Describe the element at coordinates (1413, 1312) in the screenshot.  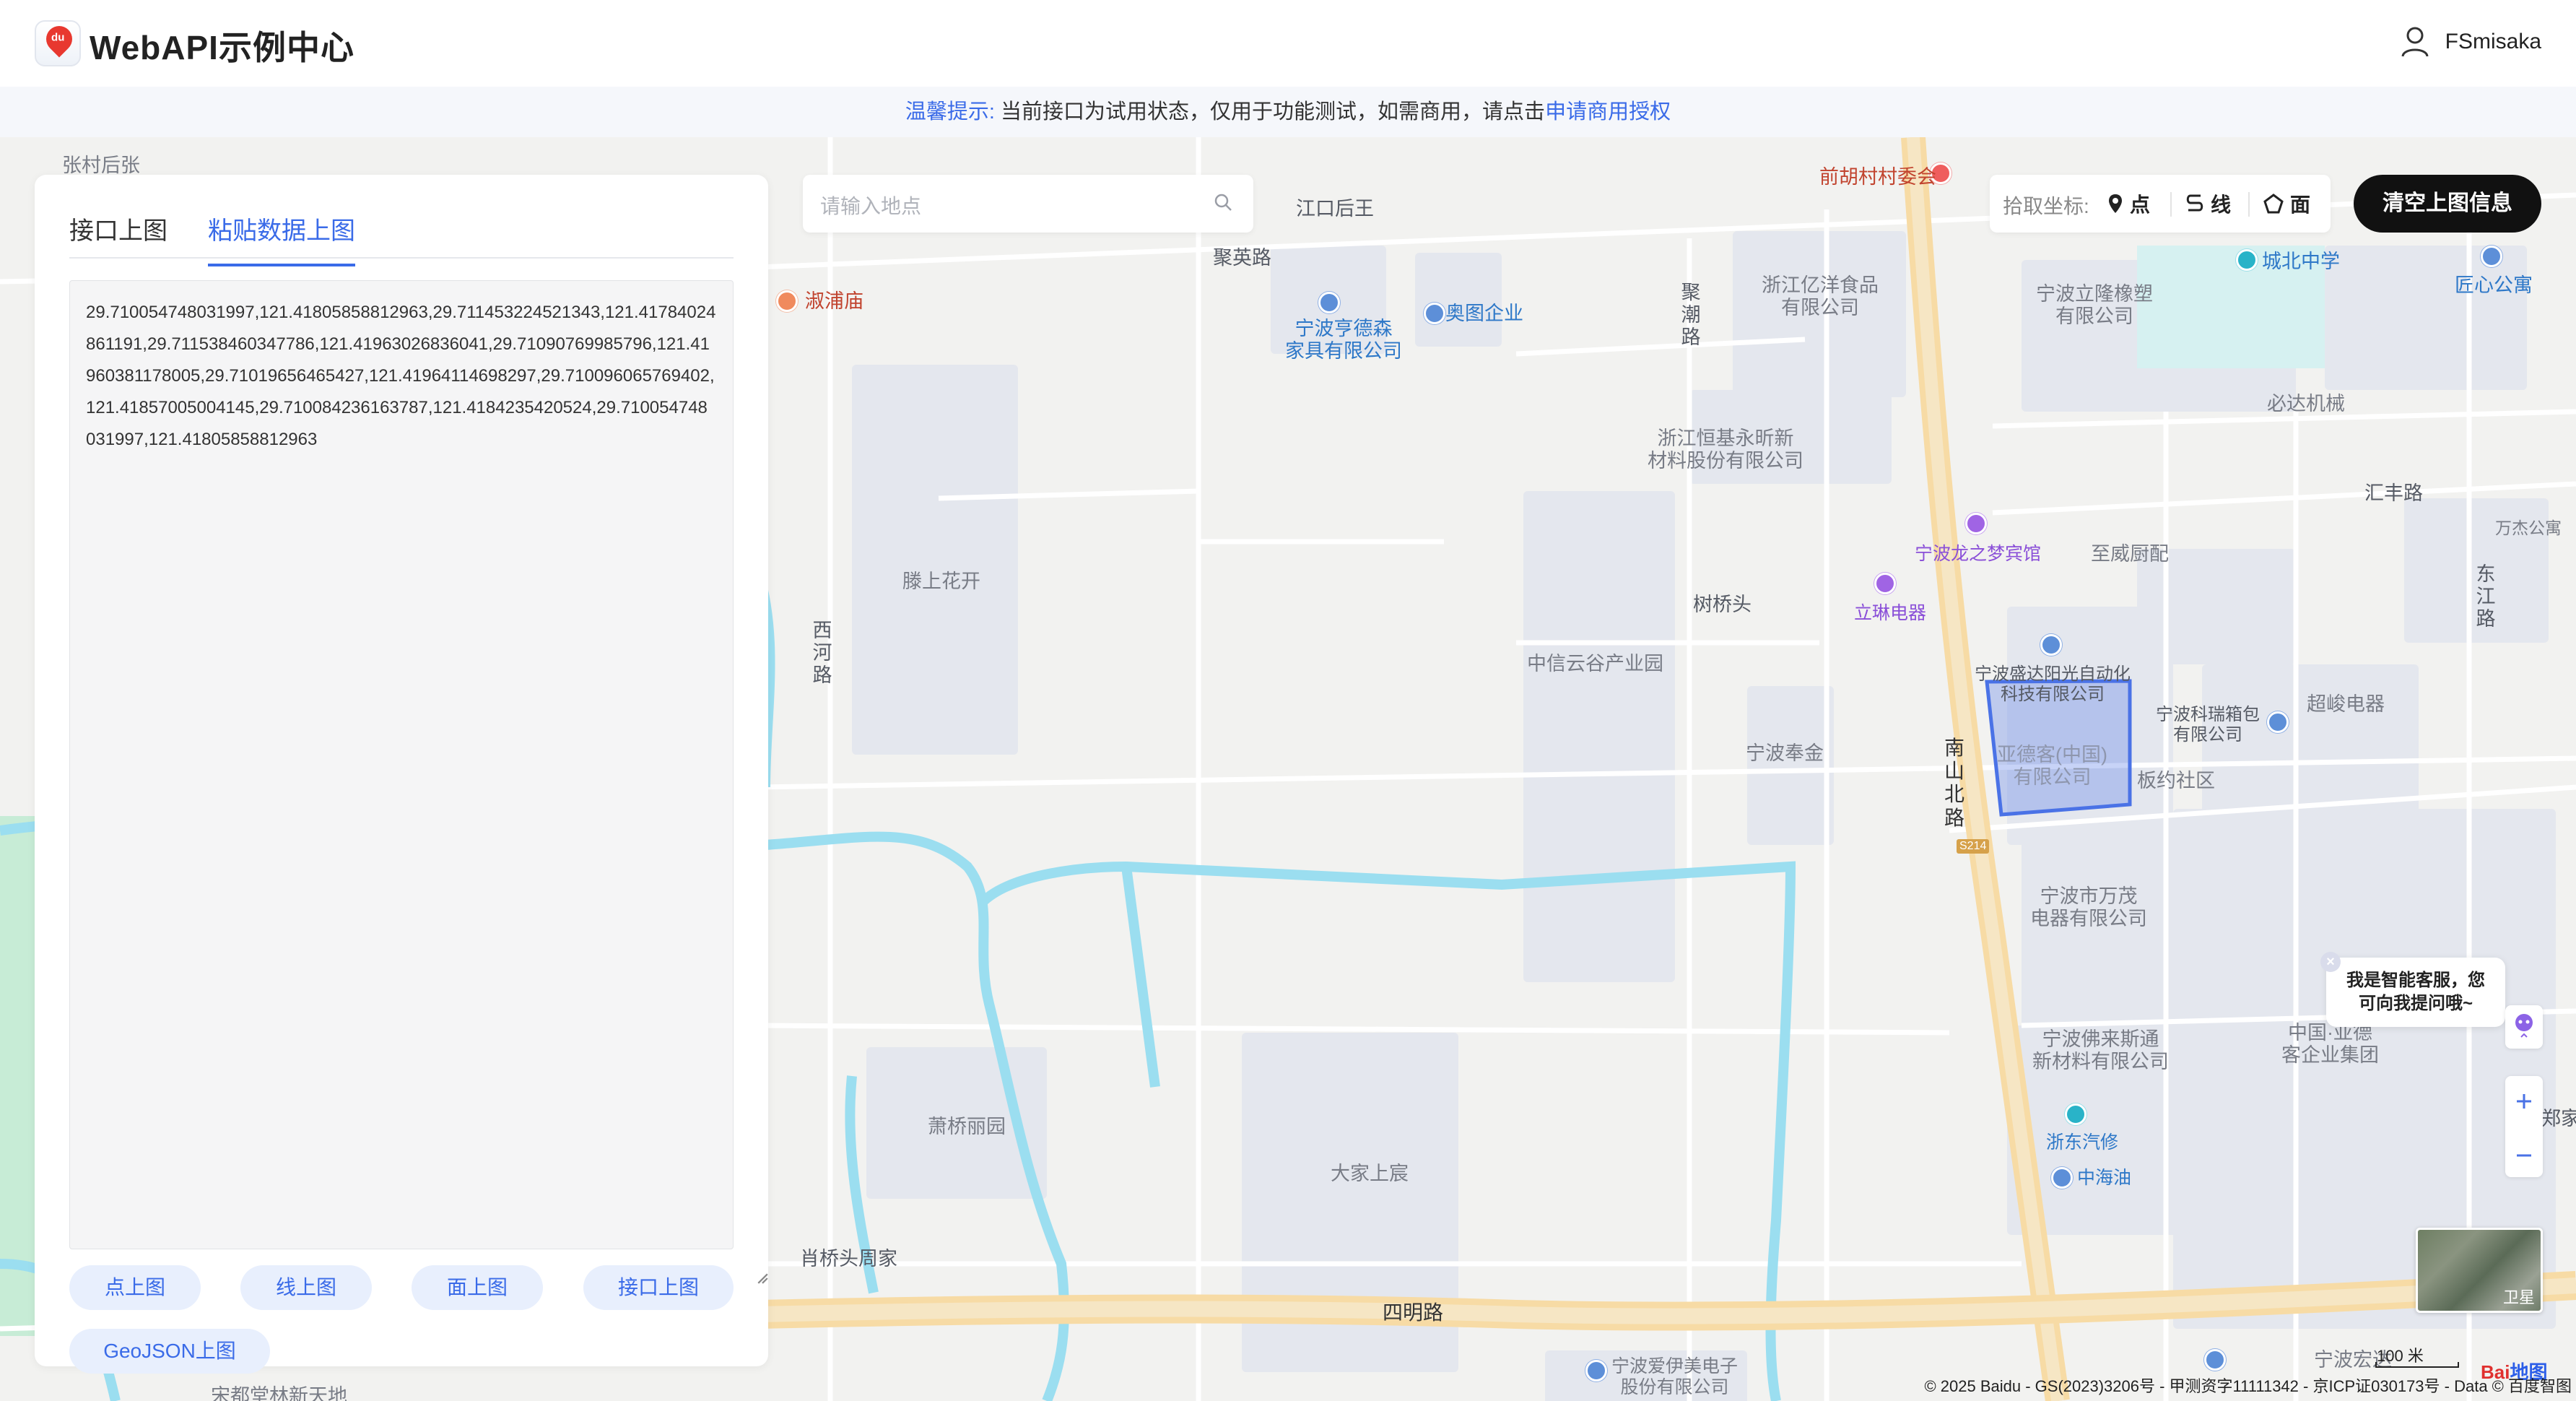
I see `road-label: 四明路` at that location.